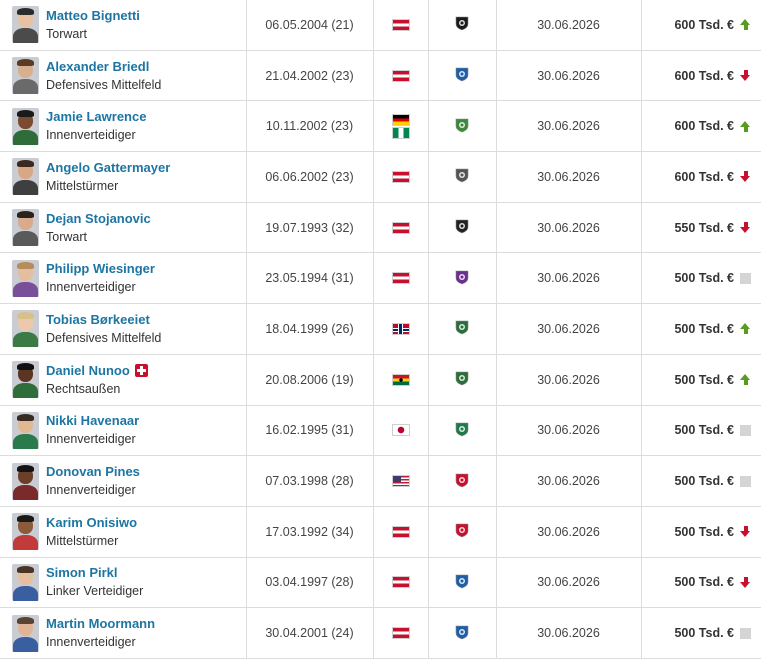 This screenshot has height=660, width=761. What do you see at coordinates (108, 168) in the screenshot?
I see `player-name-link: Angelo Gattermayer` at bounding box center [108, 168].